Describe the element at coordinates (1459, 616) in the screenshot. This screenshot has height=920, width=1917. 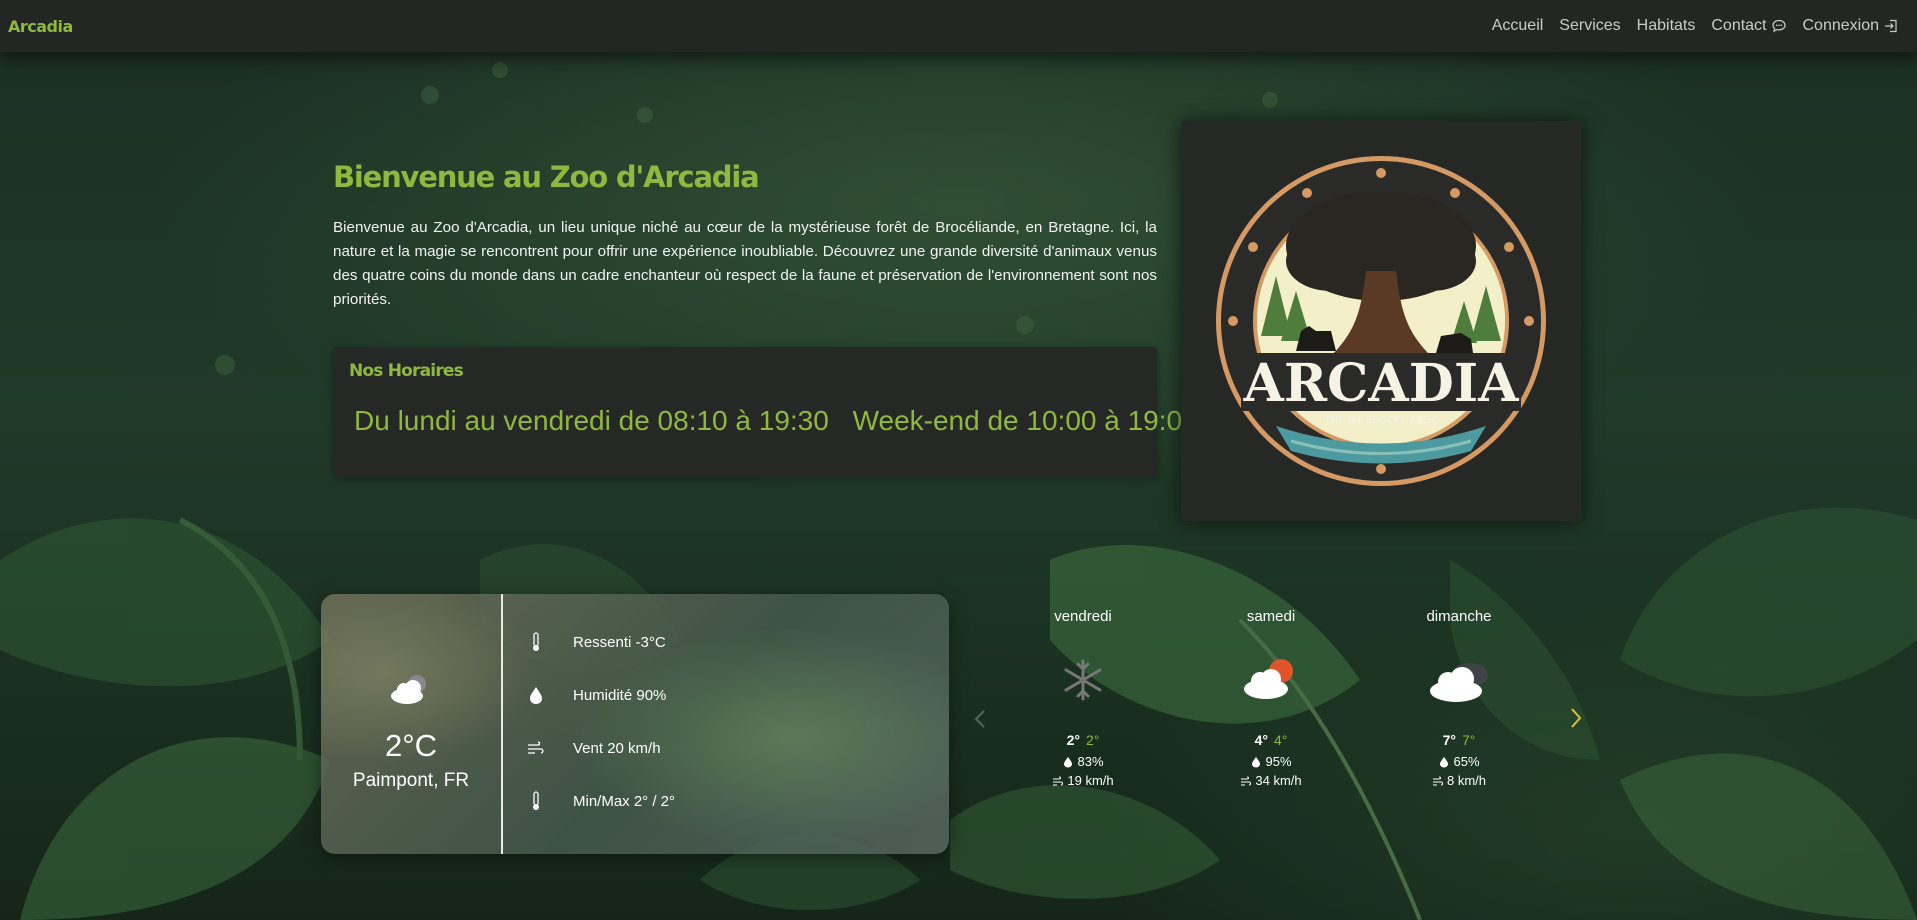
I see `forecast-day-name: dimanche` at that location.